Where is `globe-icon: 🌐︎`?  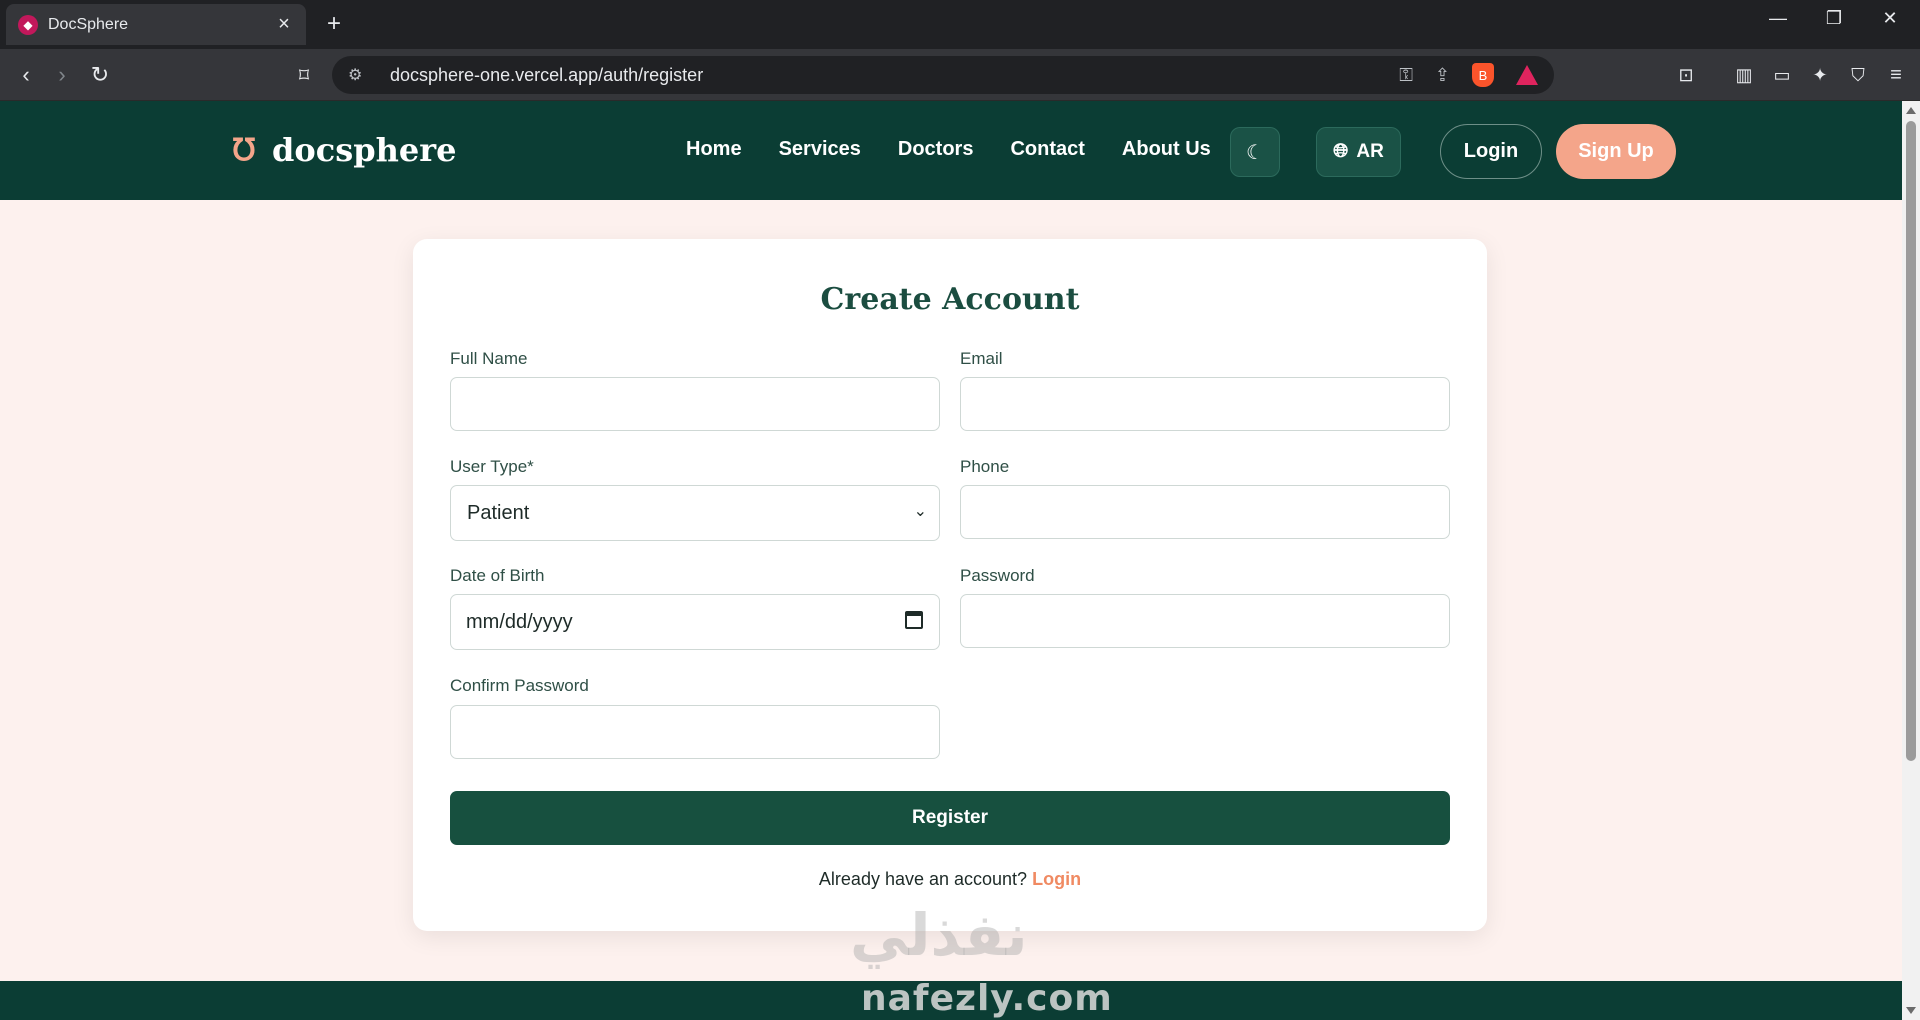
globe-icon: 🌐︎ is located at coordinates (1341, 151).